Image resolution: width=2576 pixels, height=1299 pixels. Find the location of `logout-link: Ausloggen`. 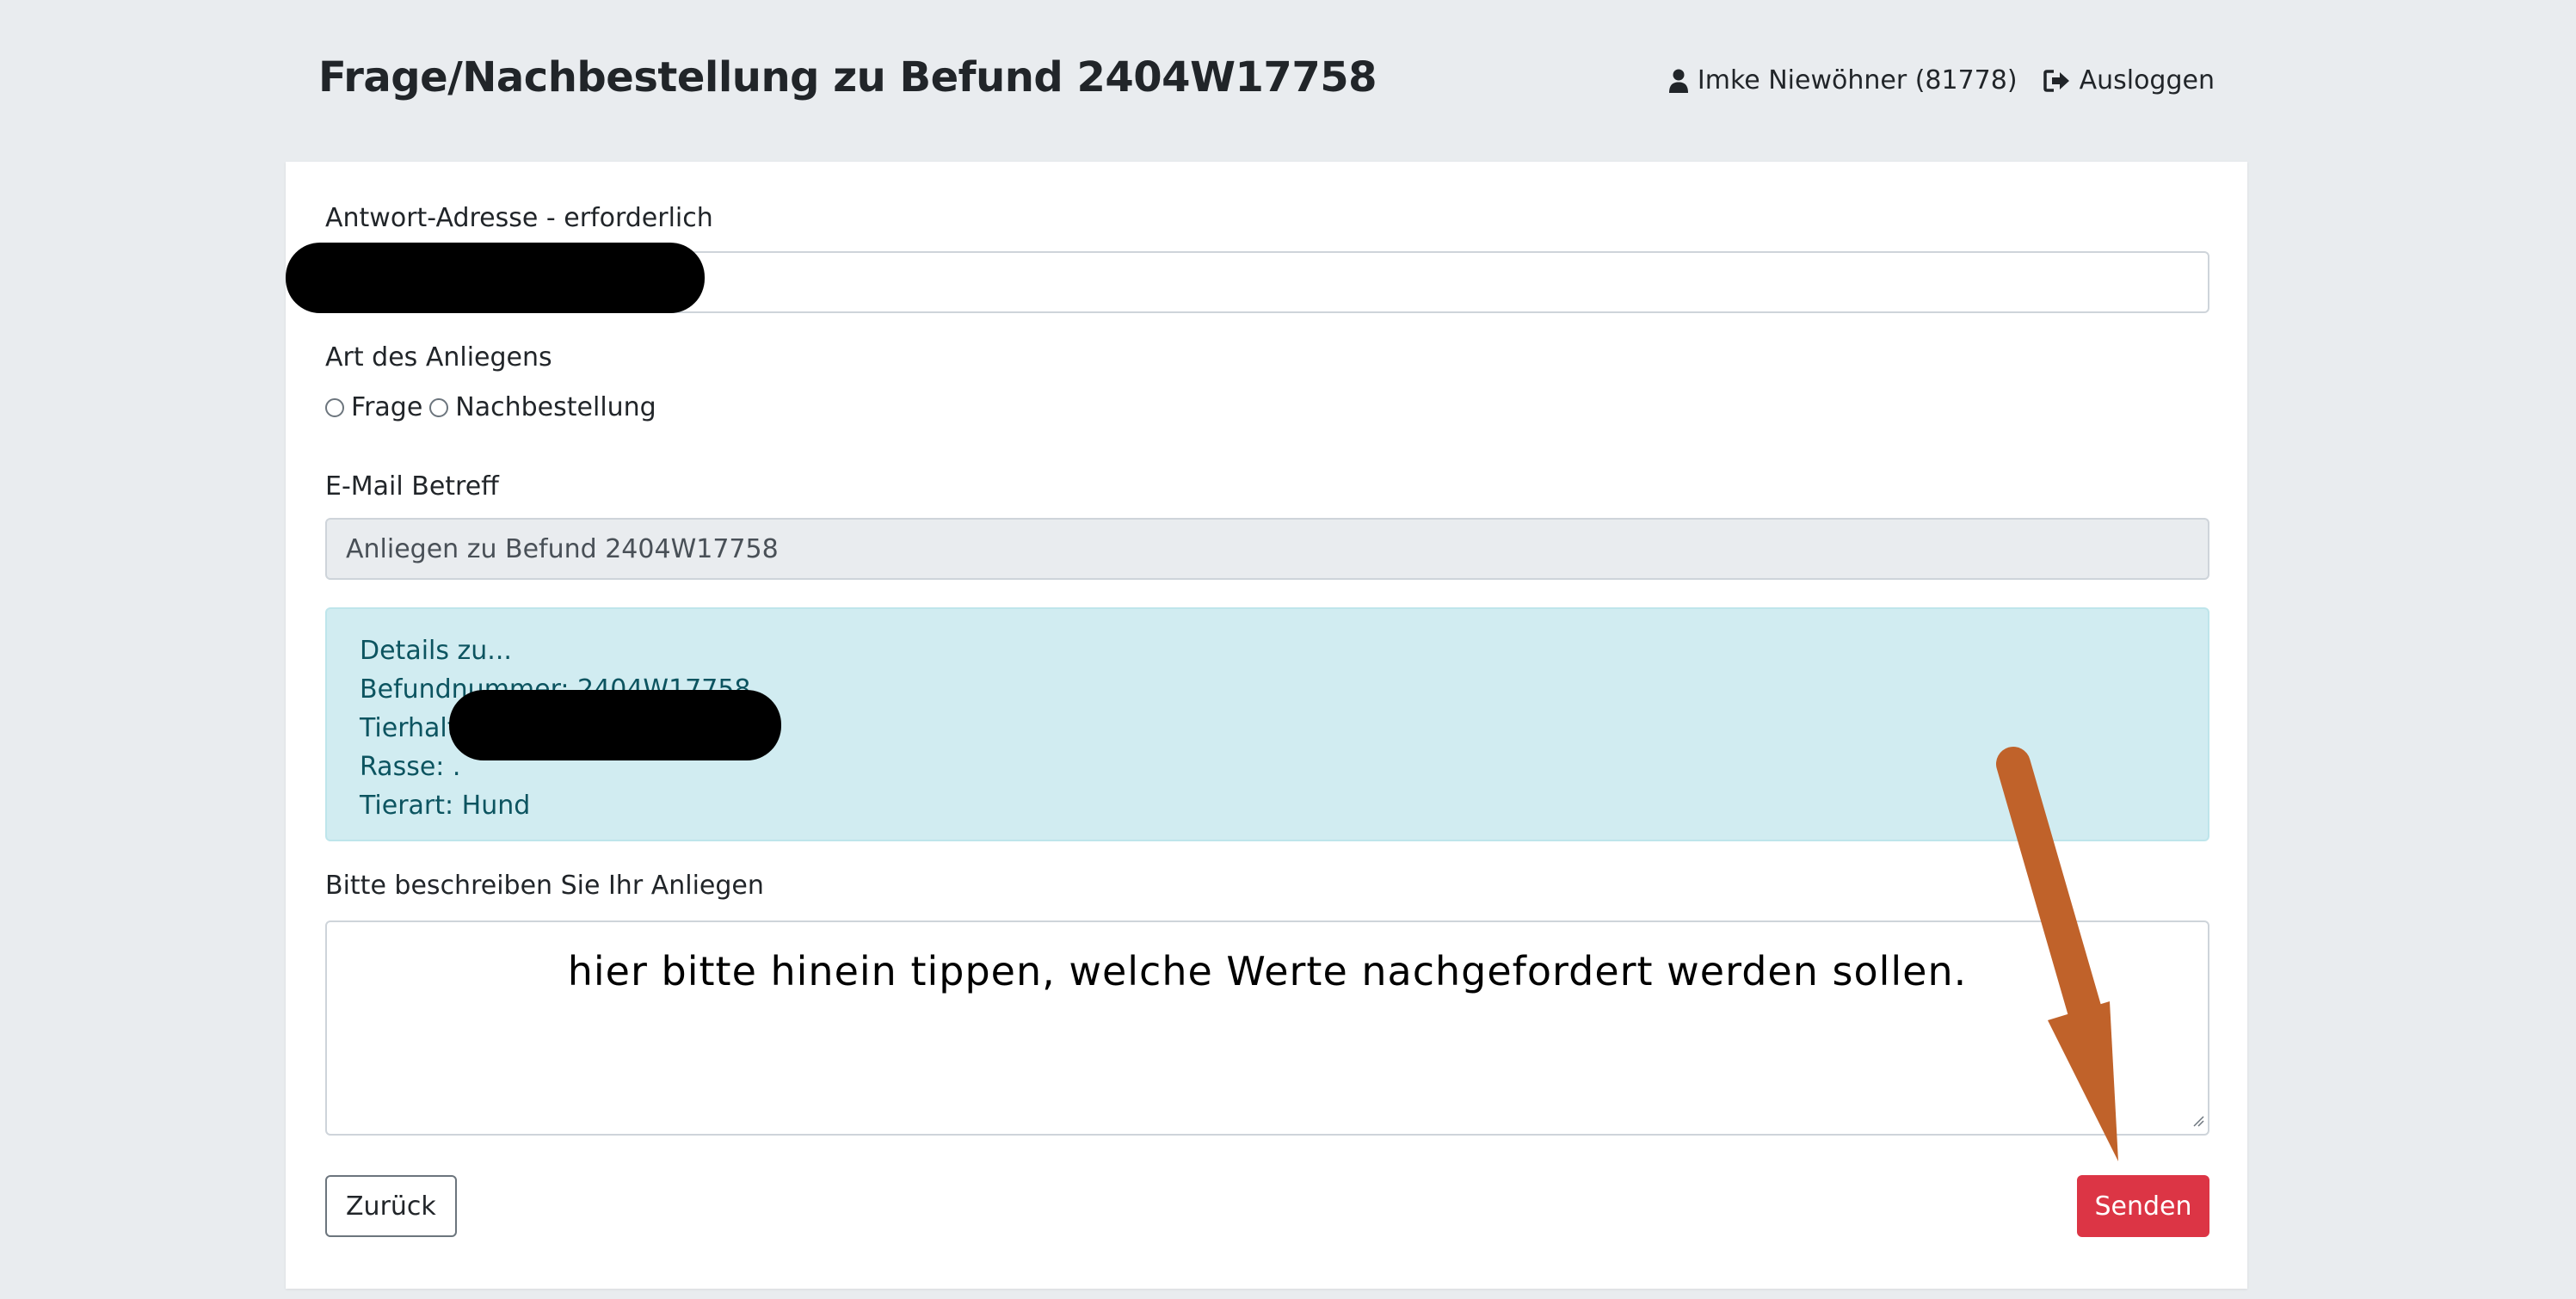

logout-link: Ausloggen is located at coordinates (2129, 80).